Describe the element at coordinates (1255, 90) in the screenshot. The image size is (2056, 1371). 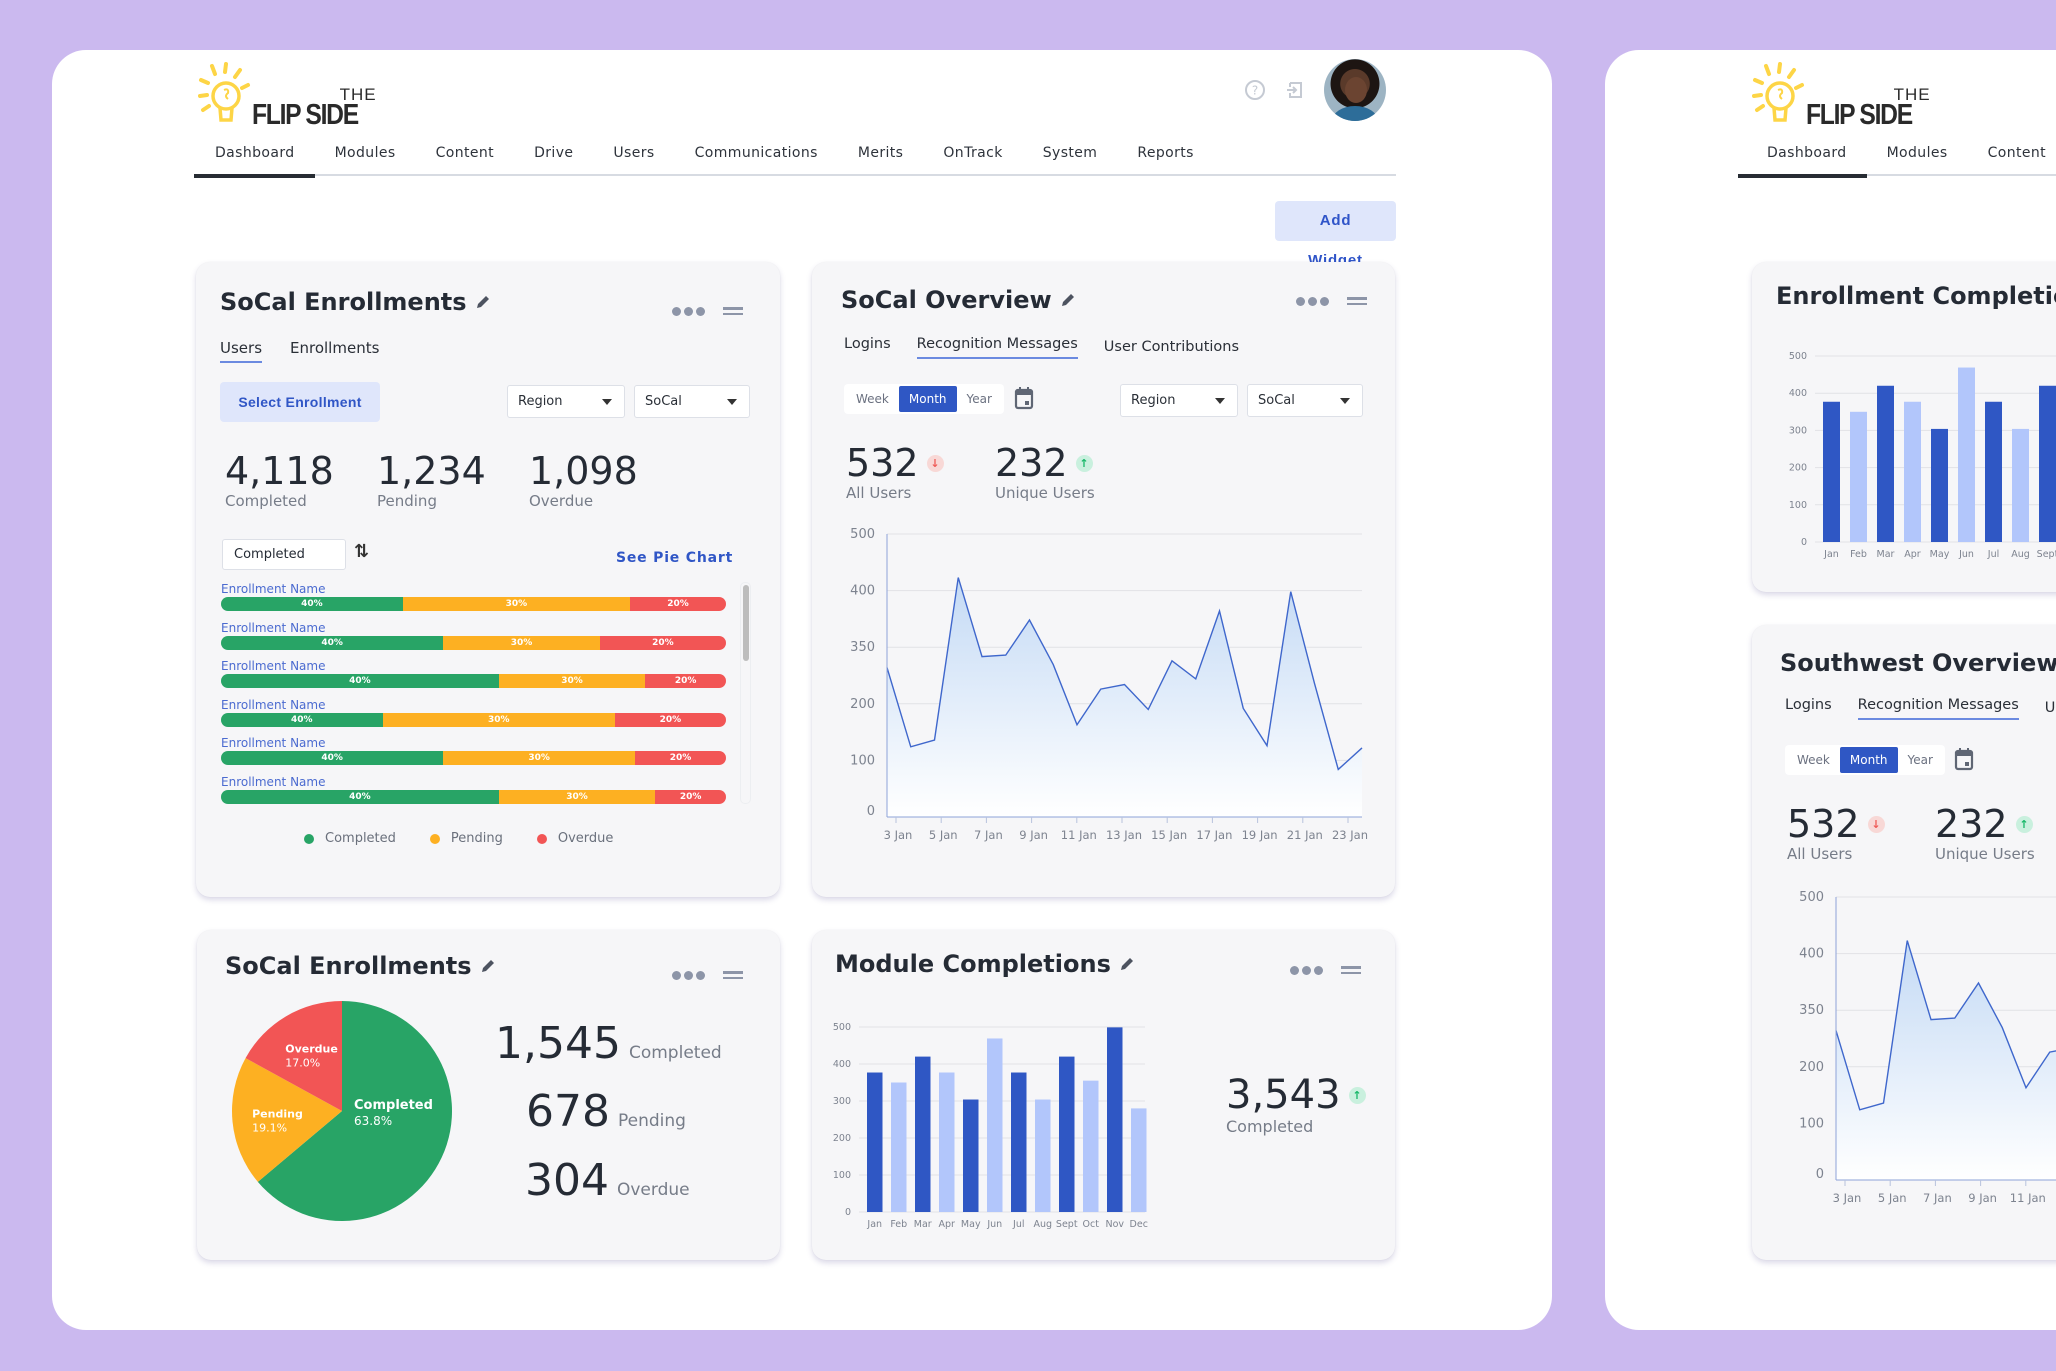
I see `help-icon: ?` at that location.